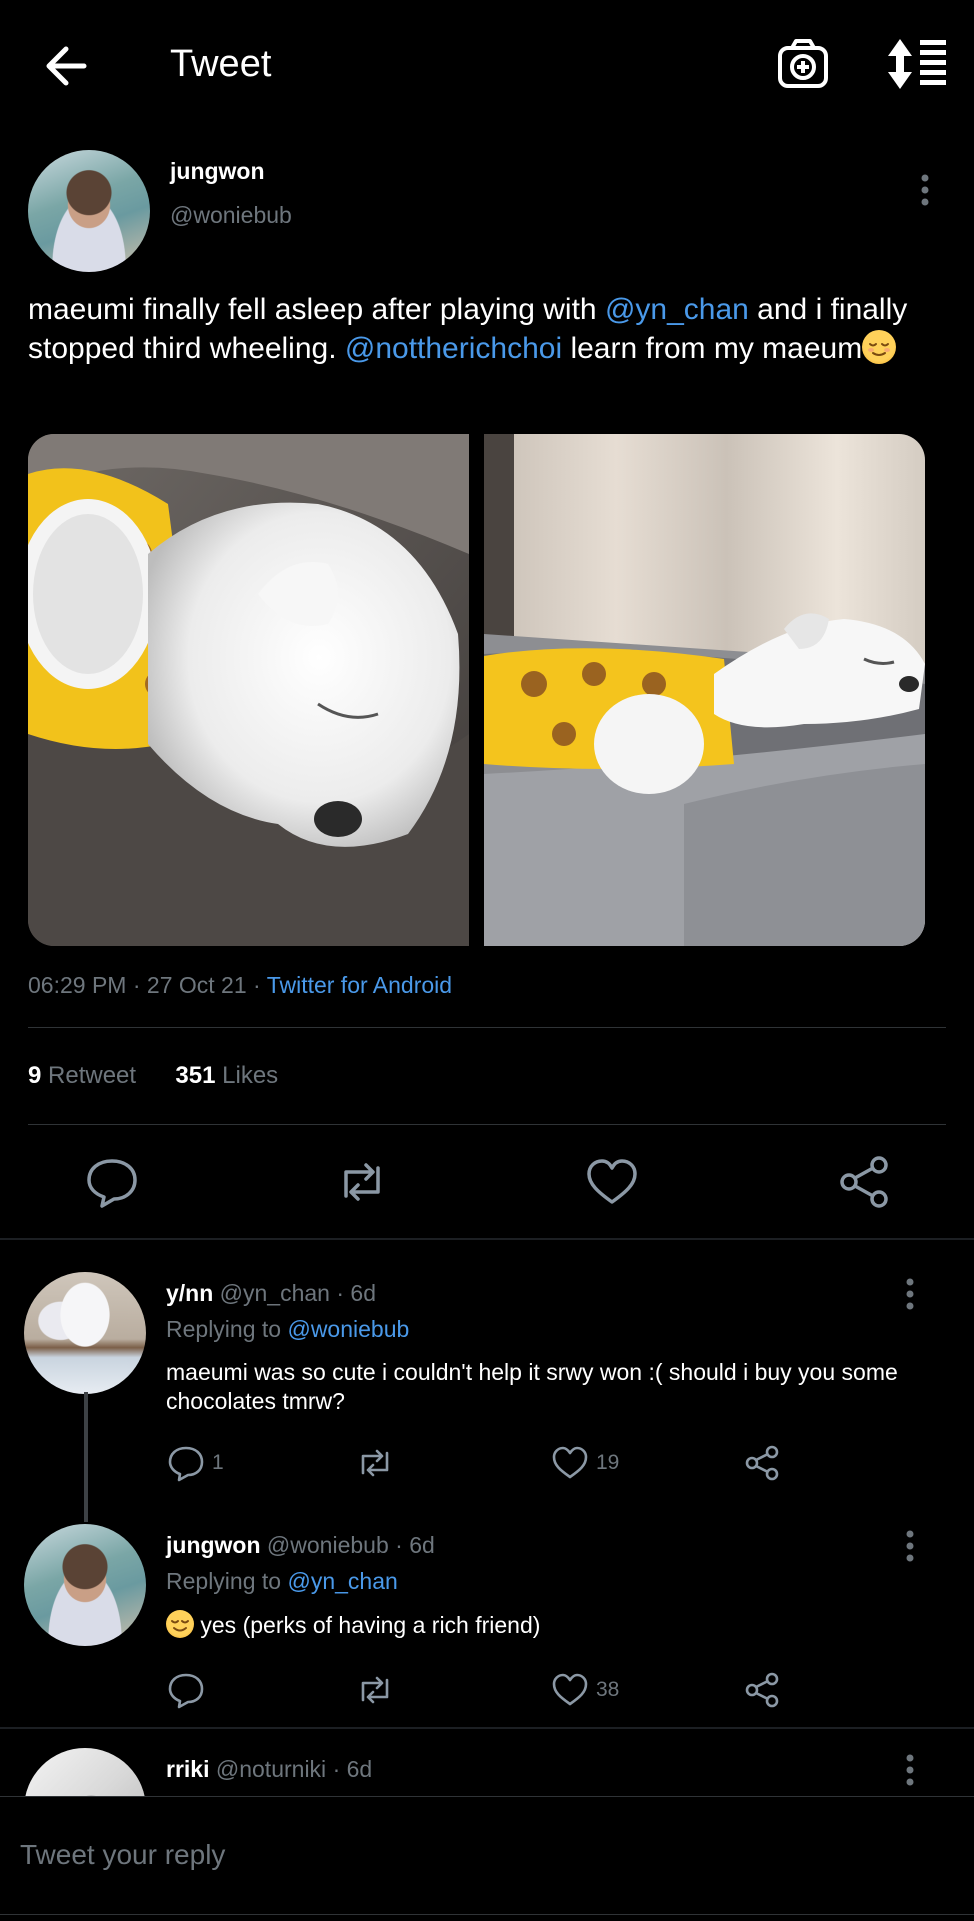 Image resolution: width=974 pixels, height=1921 pixels. Describe the element at coordinates (556, 1625) in the screenshot. I see `reply-text: yes (perks of having a rich friend)` at that location.